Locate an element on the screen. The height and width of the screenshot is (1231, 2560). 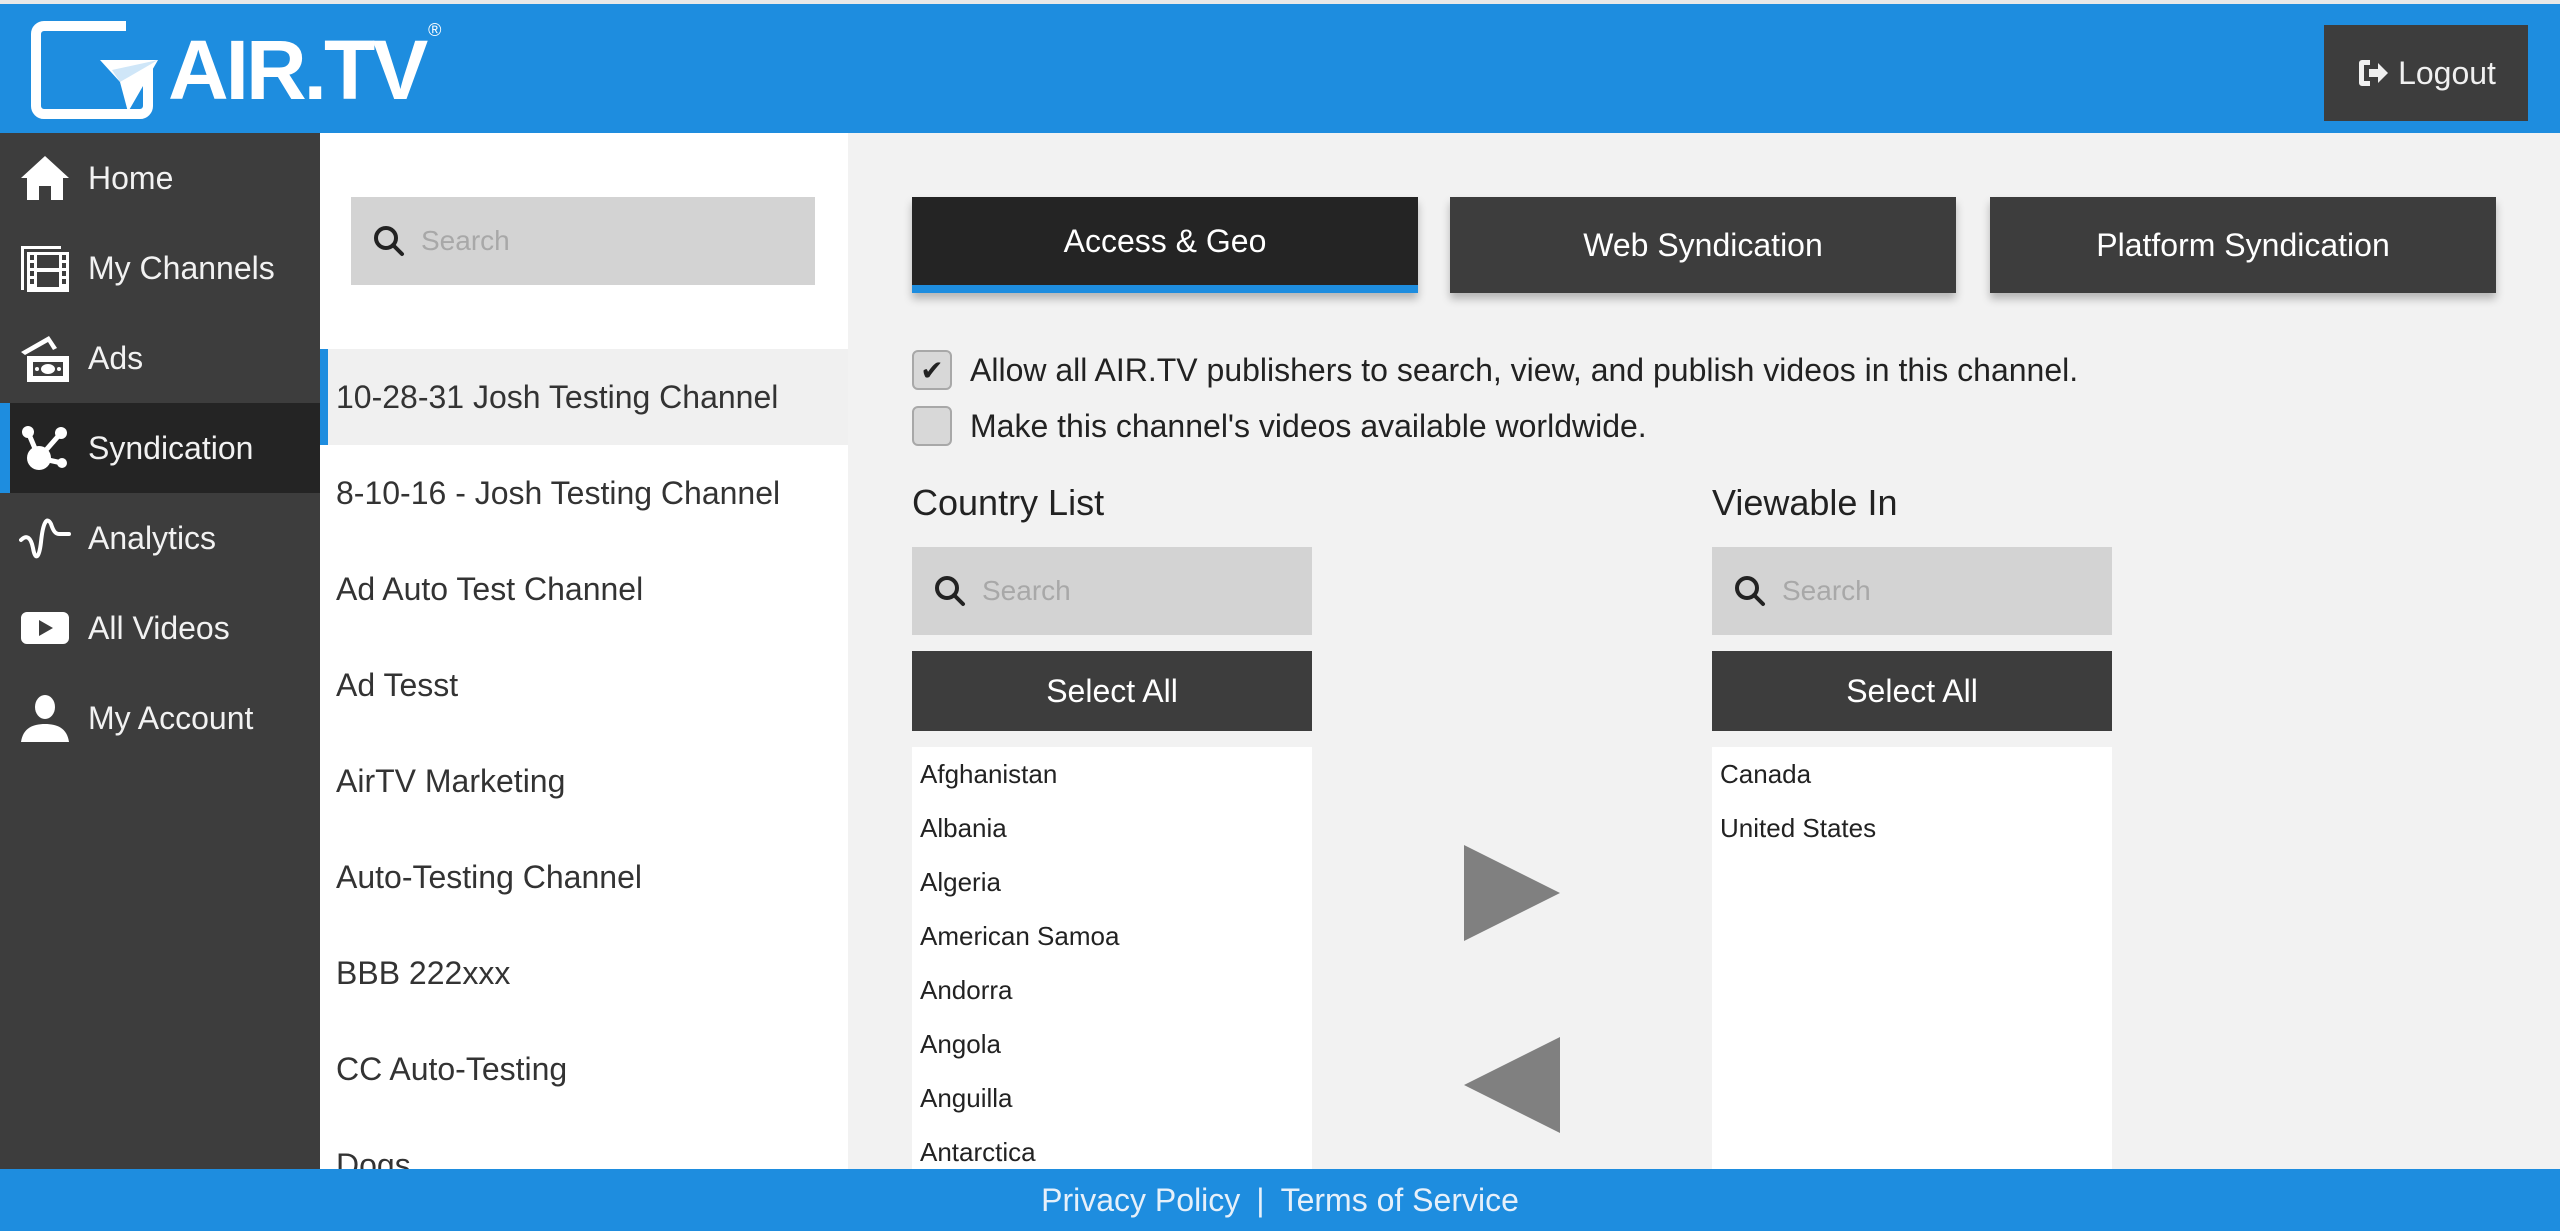
sidebar-item-label: Analytics is located at coordinates (152, 537).